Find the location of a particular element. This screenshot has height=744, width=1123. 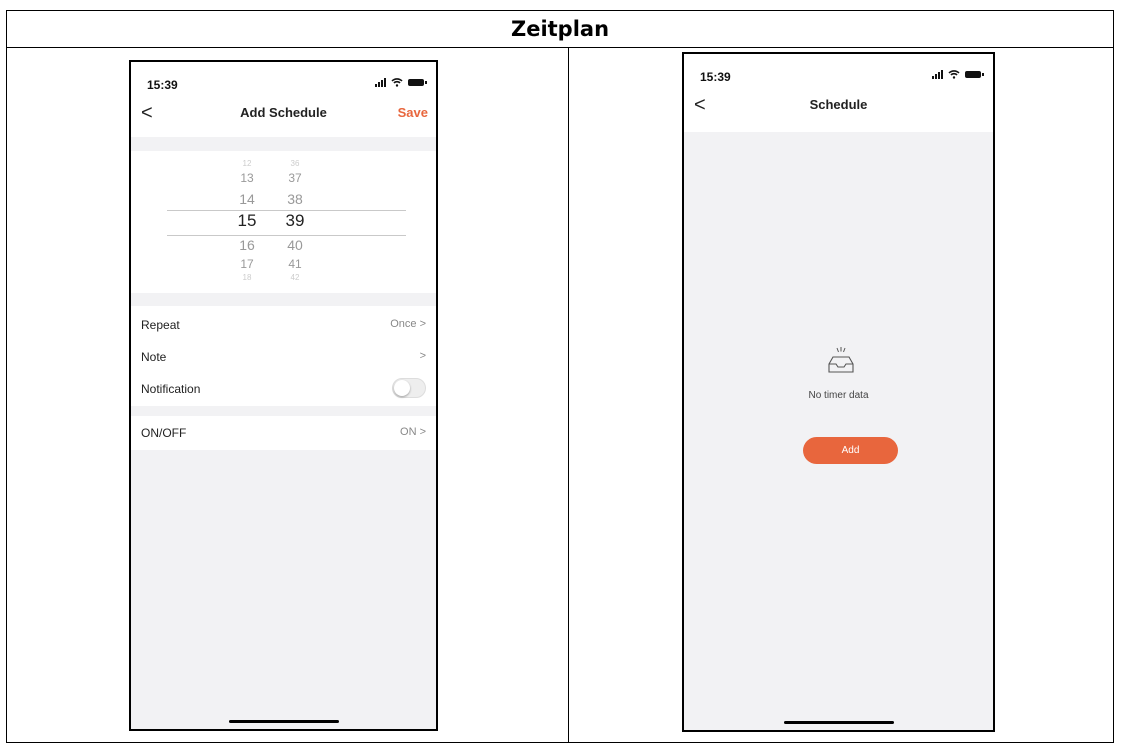

note-label: Note is located at coordinates (154, 357).